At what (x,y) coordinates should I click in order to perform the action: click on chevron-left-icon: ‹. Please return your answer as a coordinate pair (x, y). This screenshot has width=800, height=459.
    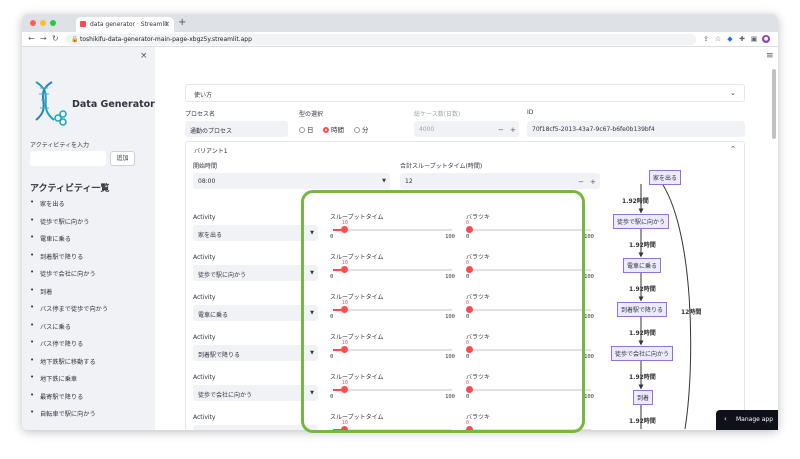
    Looking at the image, I should click on (725, 419).